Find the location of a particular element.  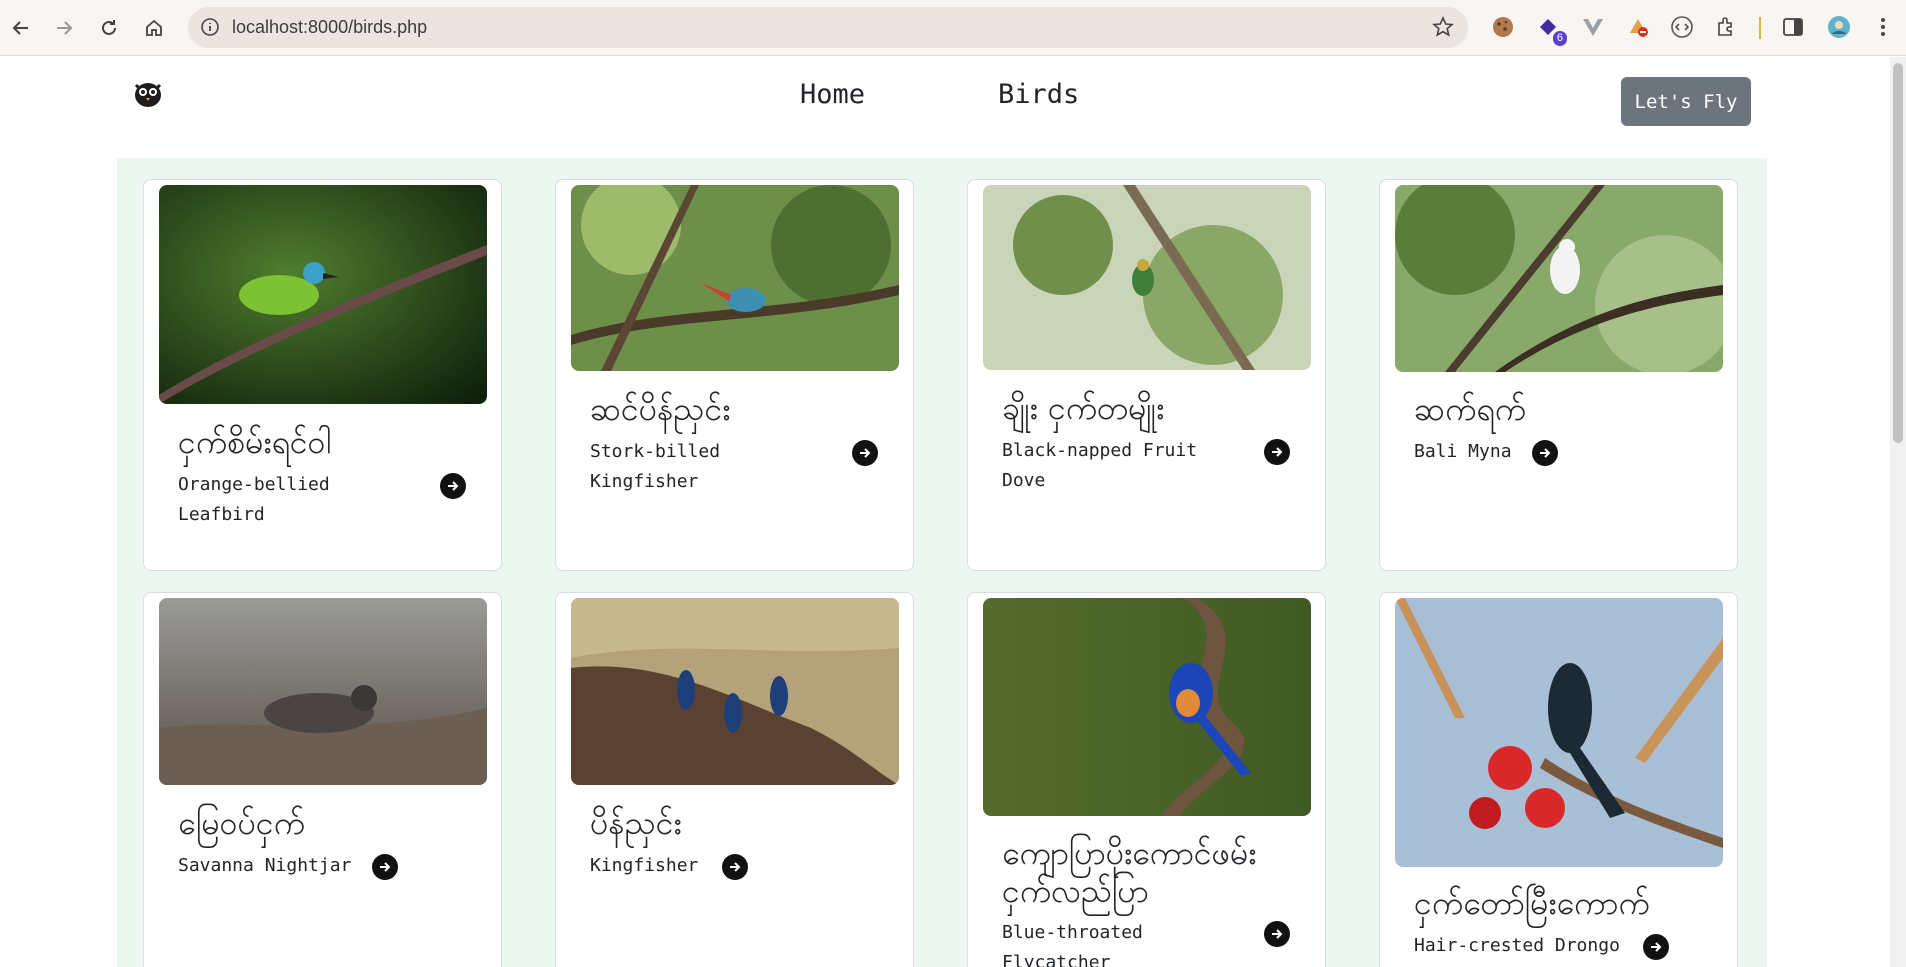

home-button is located at coordinates (154, 28).